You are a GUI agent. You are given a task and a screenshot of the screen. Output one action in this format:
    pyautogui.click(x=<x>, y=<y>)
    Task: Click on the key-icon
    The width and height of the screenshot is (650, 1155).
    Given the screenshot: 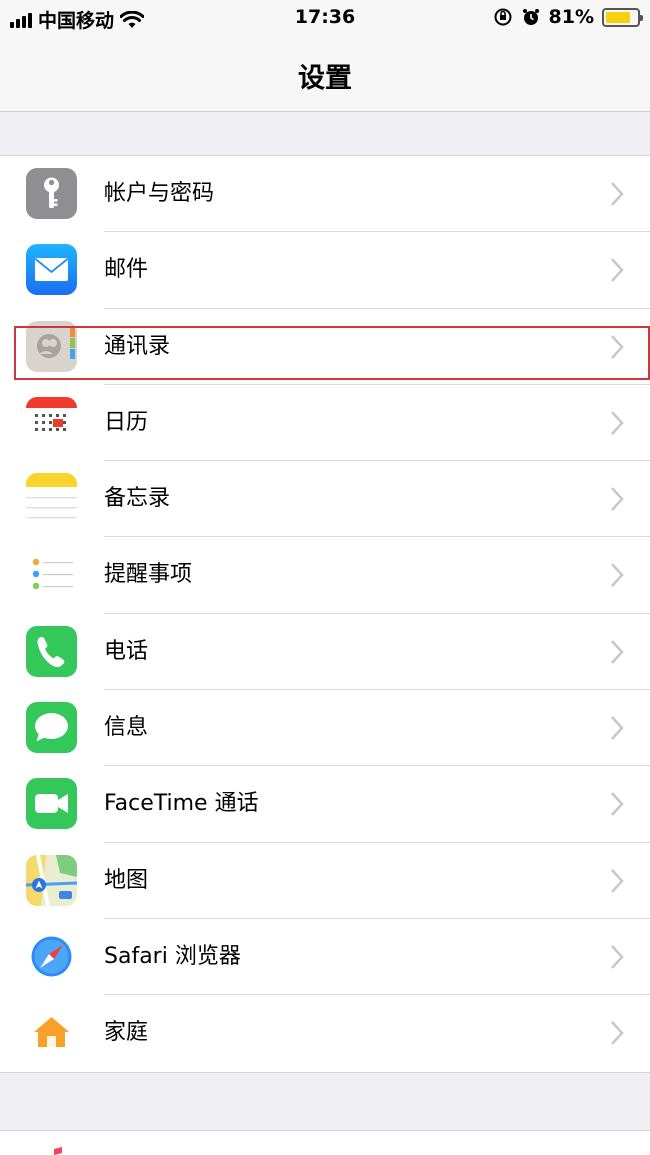 What is the action you would take?
    pyautogui.click(x=51, y=193)
    